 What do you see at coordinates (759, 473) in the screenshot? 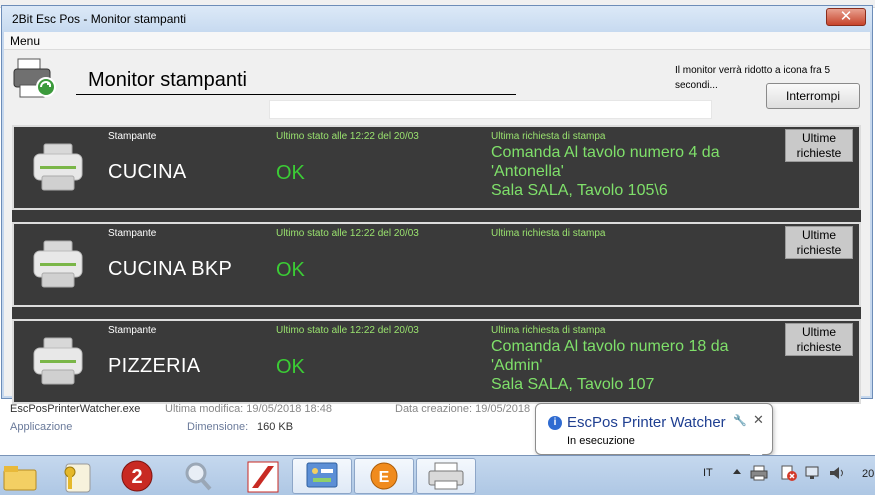
I see `tray-printer-icon` at bounding box center [759, 473].